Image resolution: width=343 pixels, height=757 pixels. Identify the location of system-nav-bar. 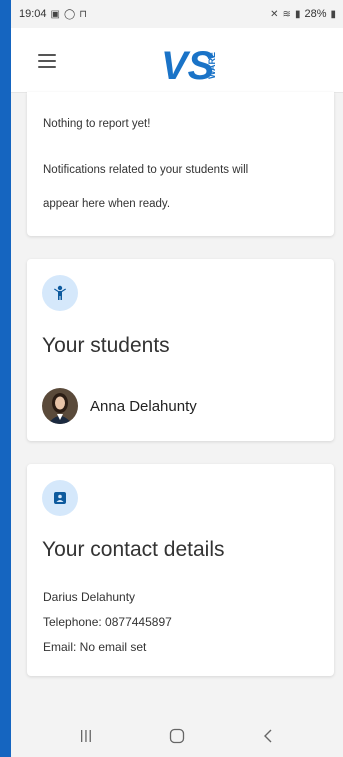
(177, 736).